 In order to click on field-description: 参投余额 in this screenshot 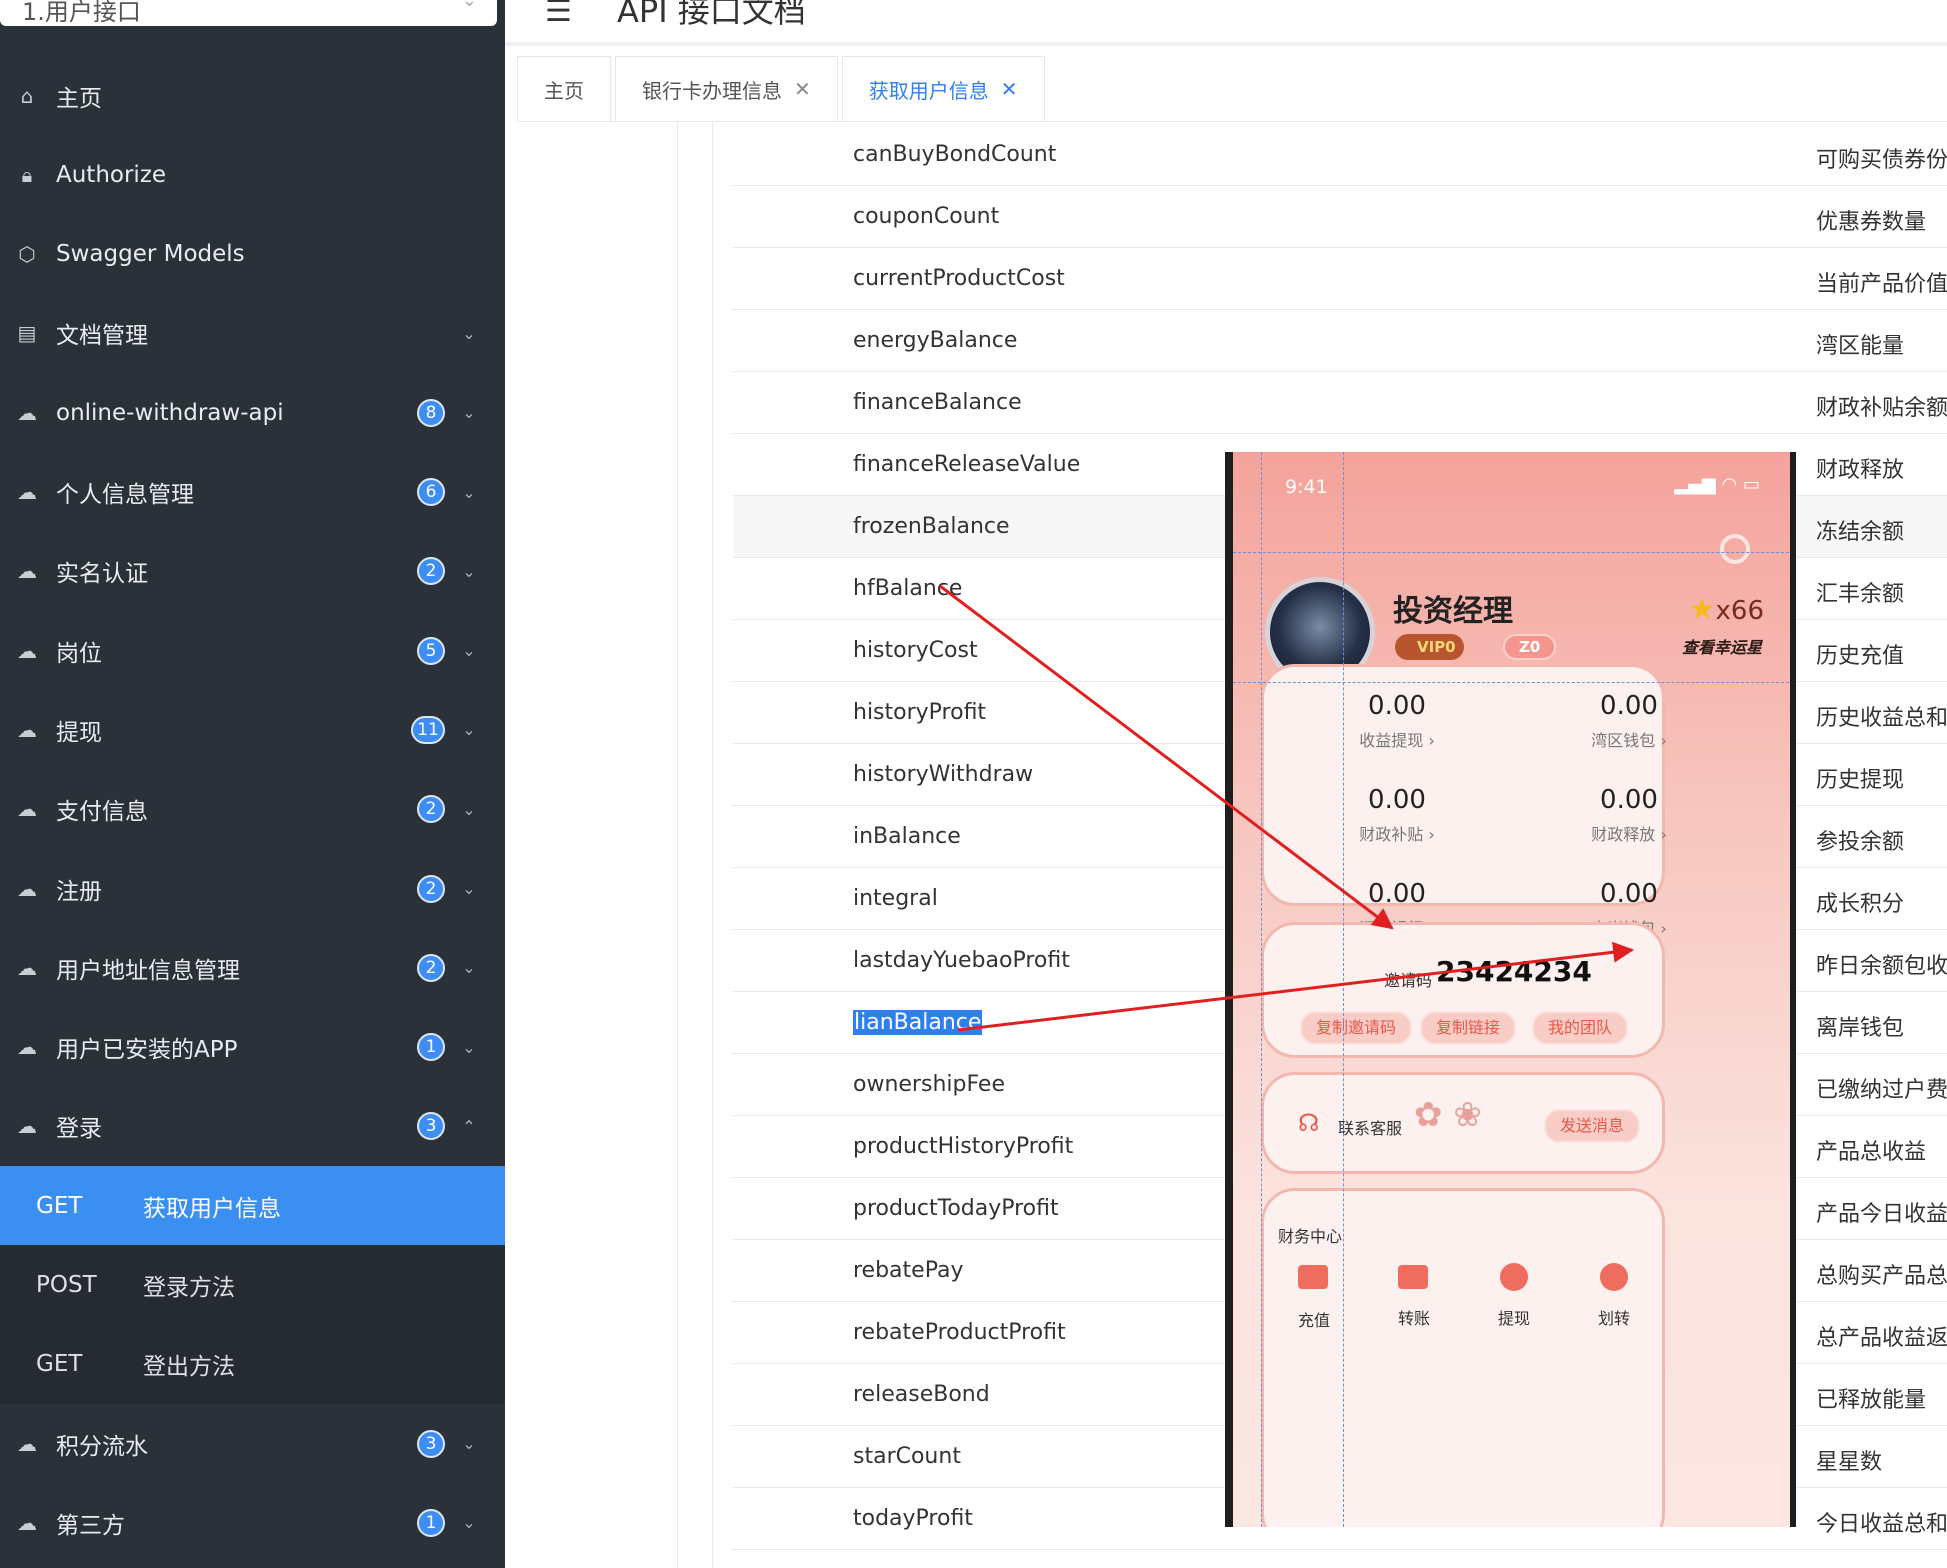, I will do `click(1860, 842)`.